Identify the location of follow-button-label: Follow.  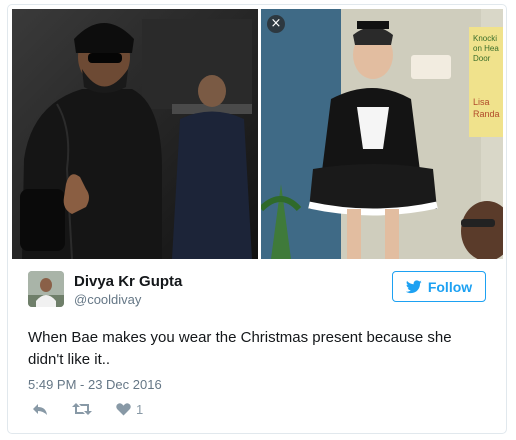
(450, 286).